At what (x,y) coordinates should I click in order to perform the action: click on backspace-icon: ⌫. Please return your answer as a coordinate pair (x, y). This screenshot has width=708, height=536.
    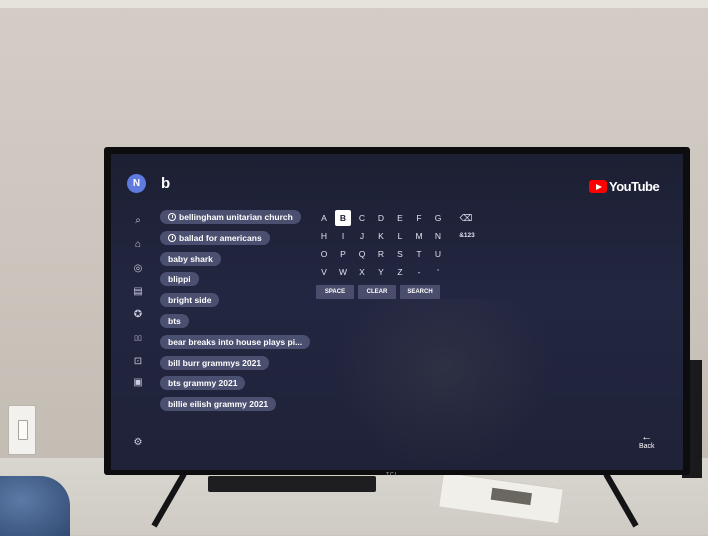
    Looking at the image, I should click on (466, 218).